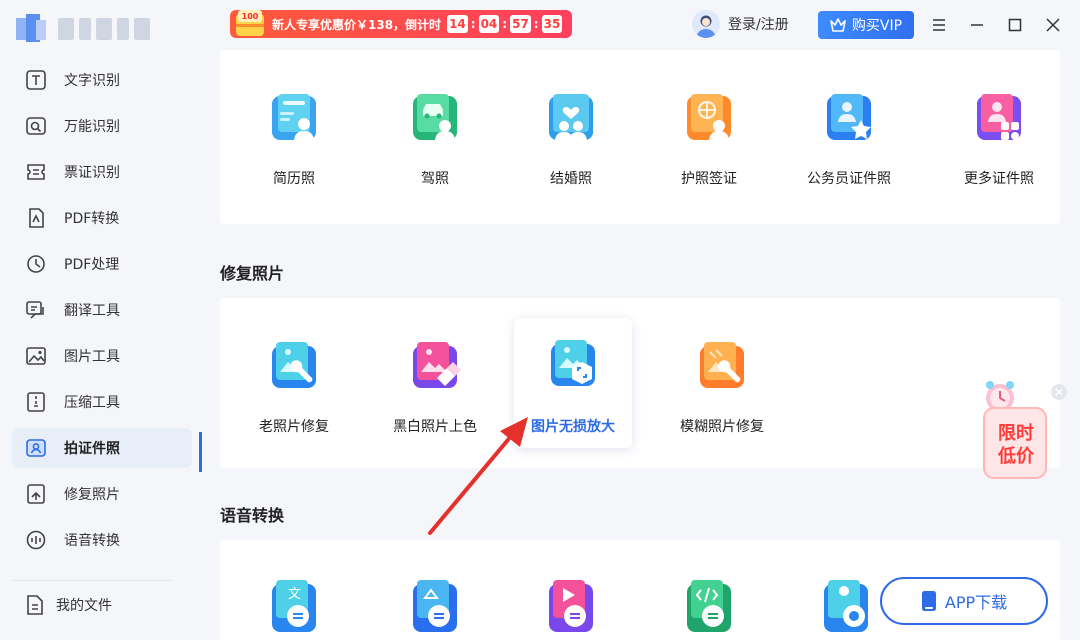 Image resolution: width=1080 pixels, height=640 pixels. I want to click on tile-label: 公务员证件照, so click(849, 179).